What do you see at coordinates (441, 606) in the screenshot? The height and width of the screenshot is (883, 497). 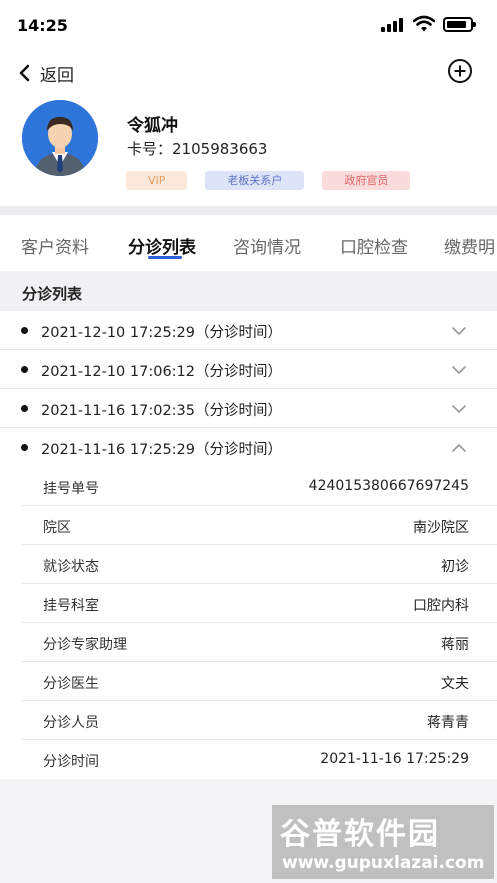 I see `detail-value: 口腔内科` at bounding box center [441, 606].